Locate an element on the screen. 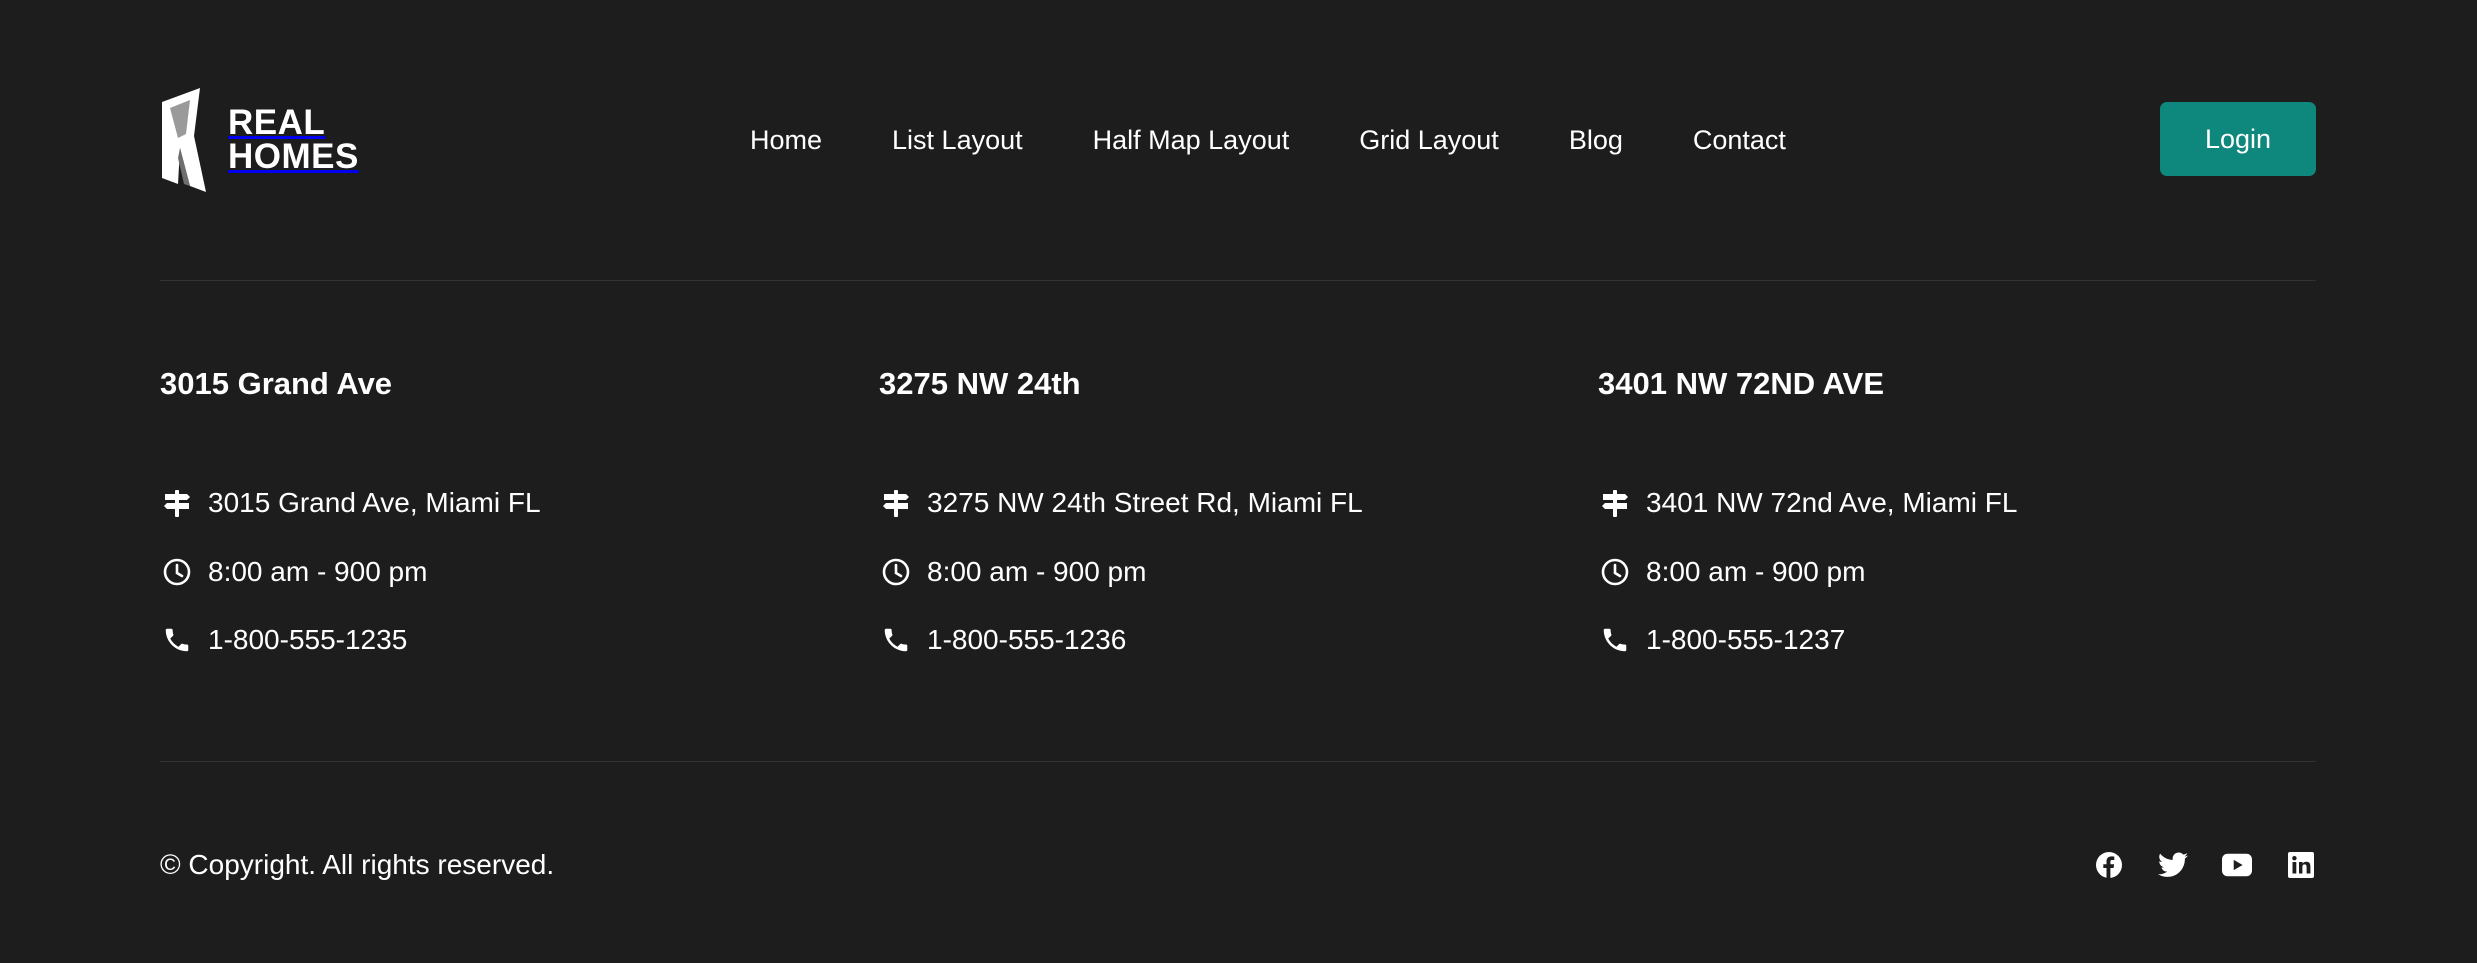 The image size is (2477, 963). footer-divider is located at coordinates (1238, 761).